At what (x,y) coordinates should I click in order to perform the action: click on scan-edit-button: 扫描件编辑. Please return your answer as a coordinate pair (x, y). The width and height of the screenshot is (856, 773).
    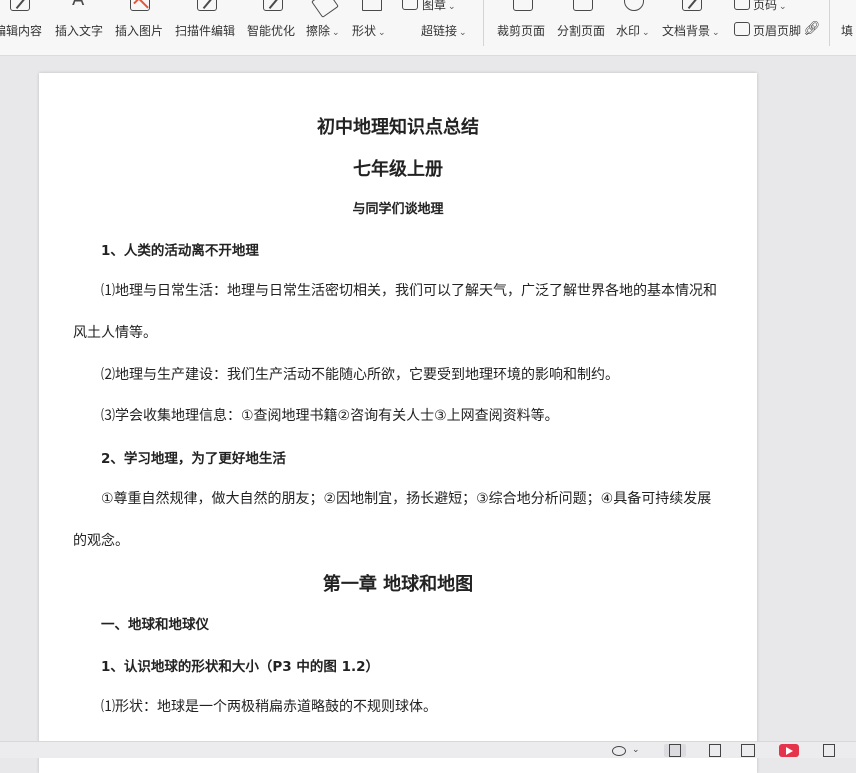
    Looking at the image, I should click on (207, 27).